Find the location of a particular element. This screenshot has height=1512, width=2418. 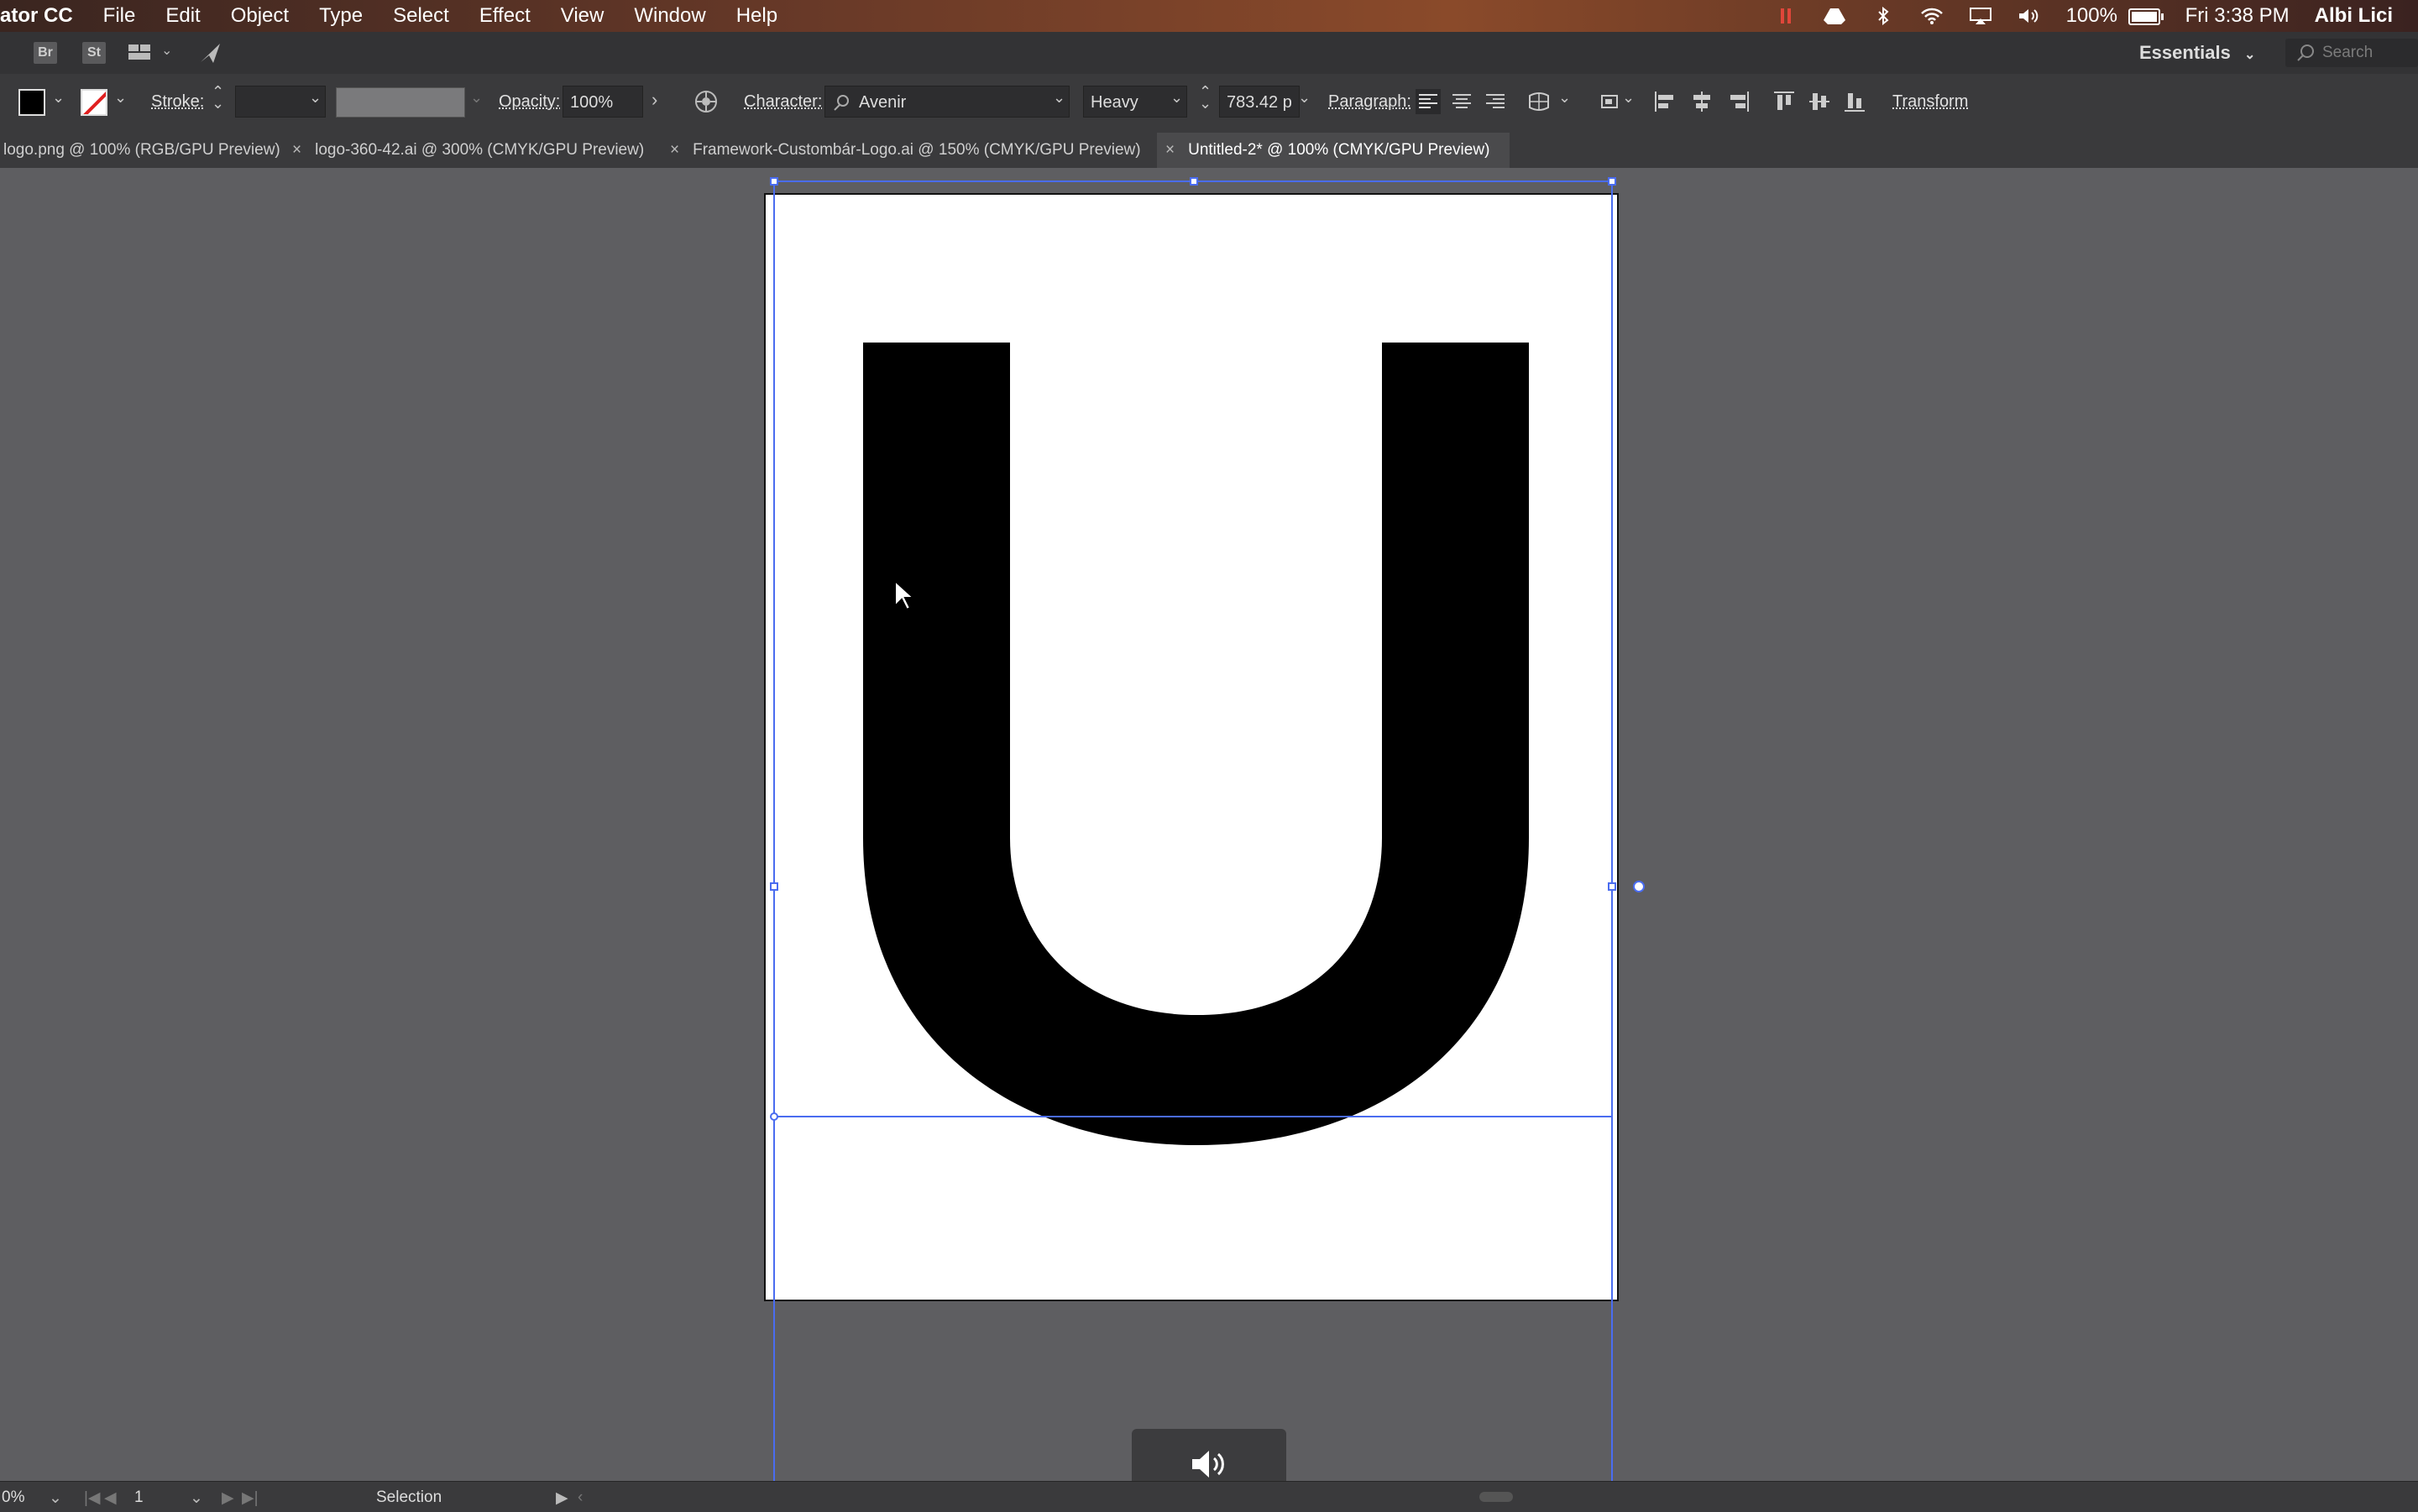

menu-window: Window is located at coordinates (669, 16).